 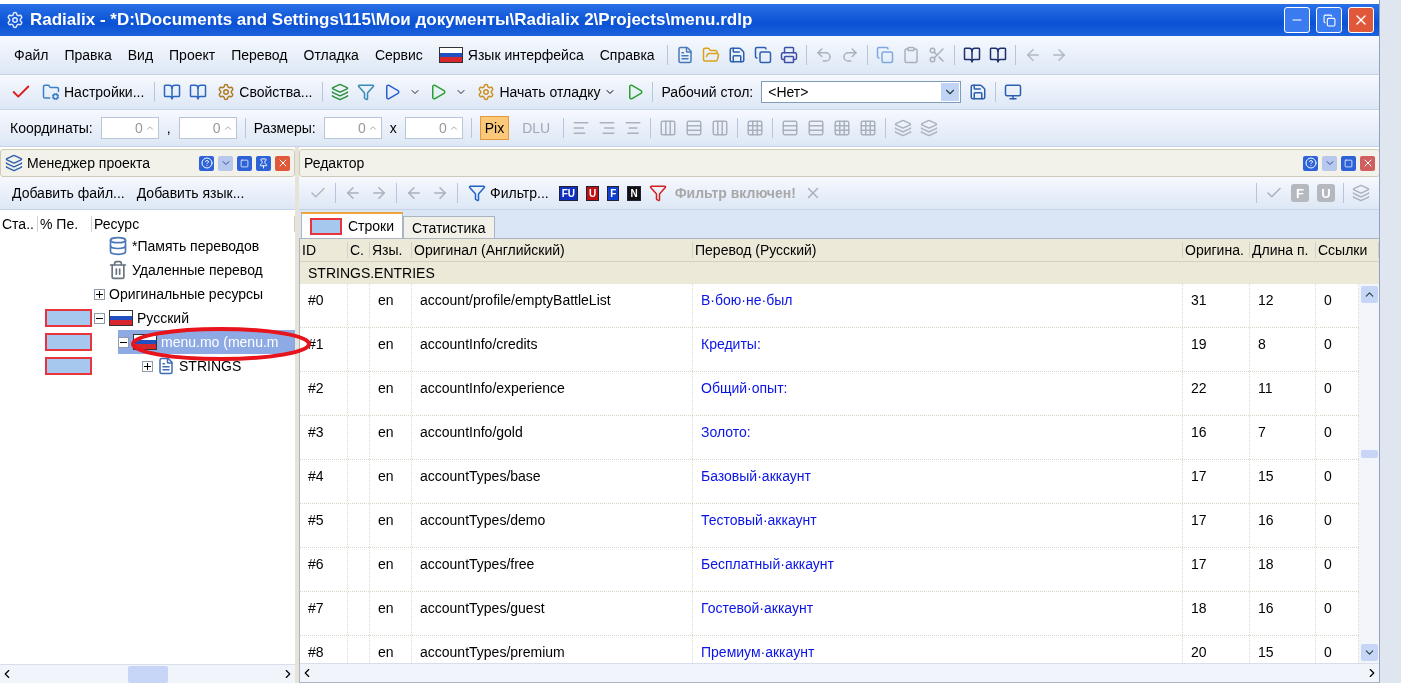 I want to click on cut-icon, so click(x=936, y=55).